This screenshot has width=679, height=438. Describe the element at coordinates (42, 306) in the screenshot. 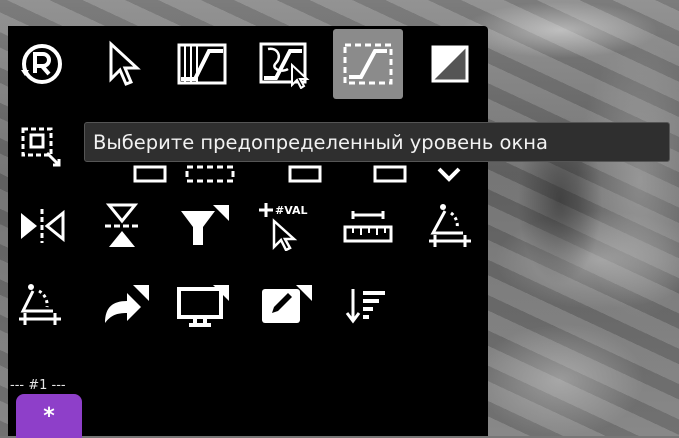

I see `cobb-angle-icon` at that location.